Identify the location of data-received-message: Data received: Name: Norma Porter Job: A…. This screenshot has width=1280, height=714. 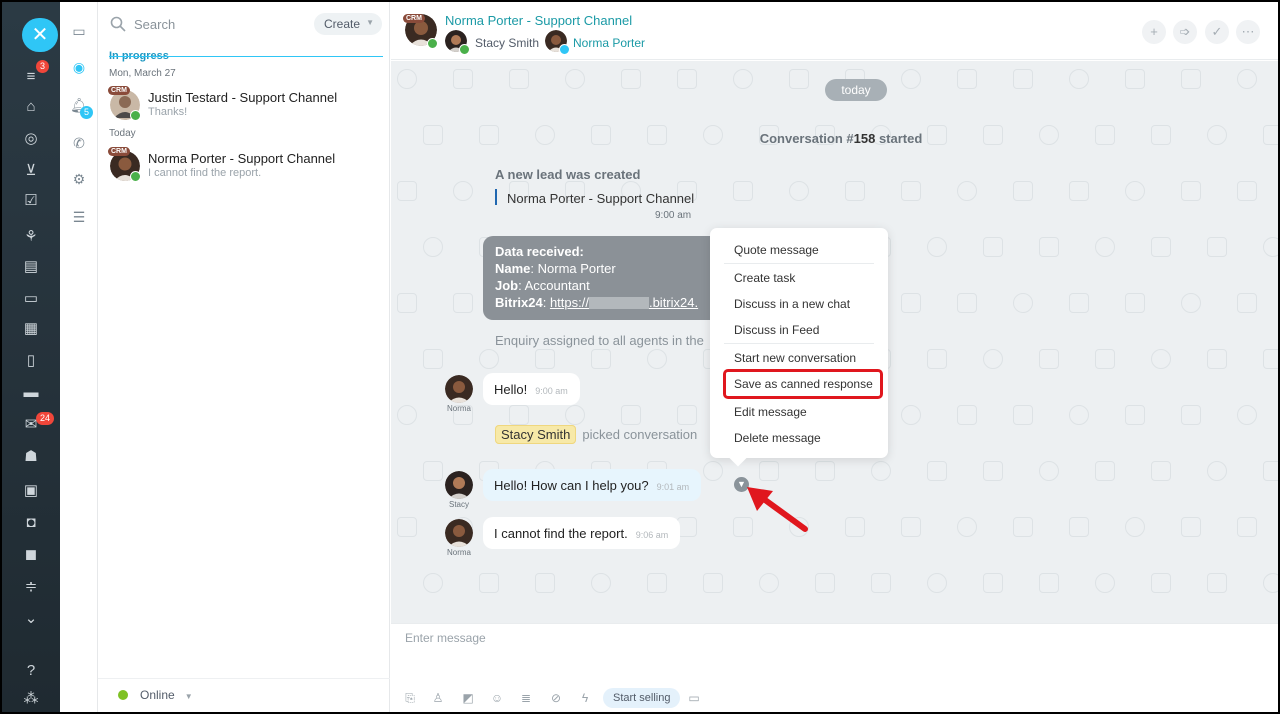
(603, 278).